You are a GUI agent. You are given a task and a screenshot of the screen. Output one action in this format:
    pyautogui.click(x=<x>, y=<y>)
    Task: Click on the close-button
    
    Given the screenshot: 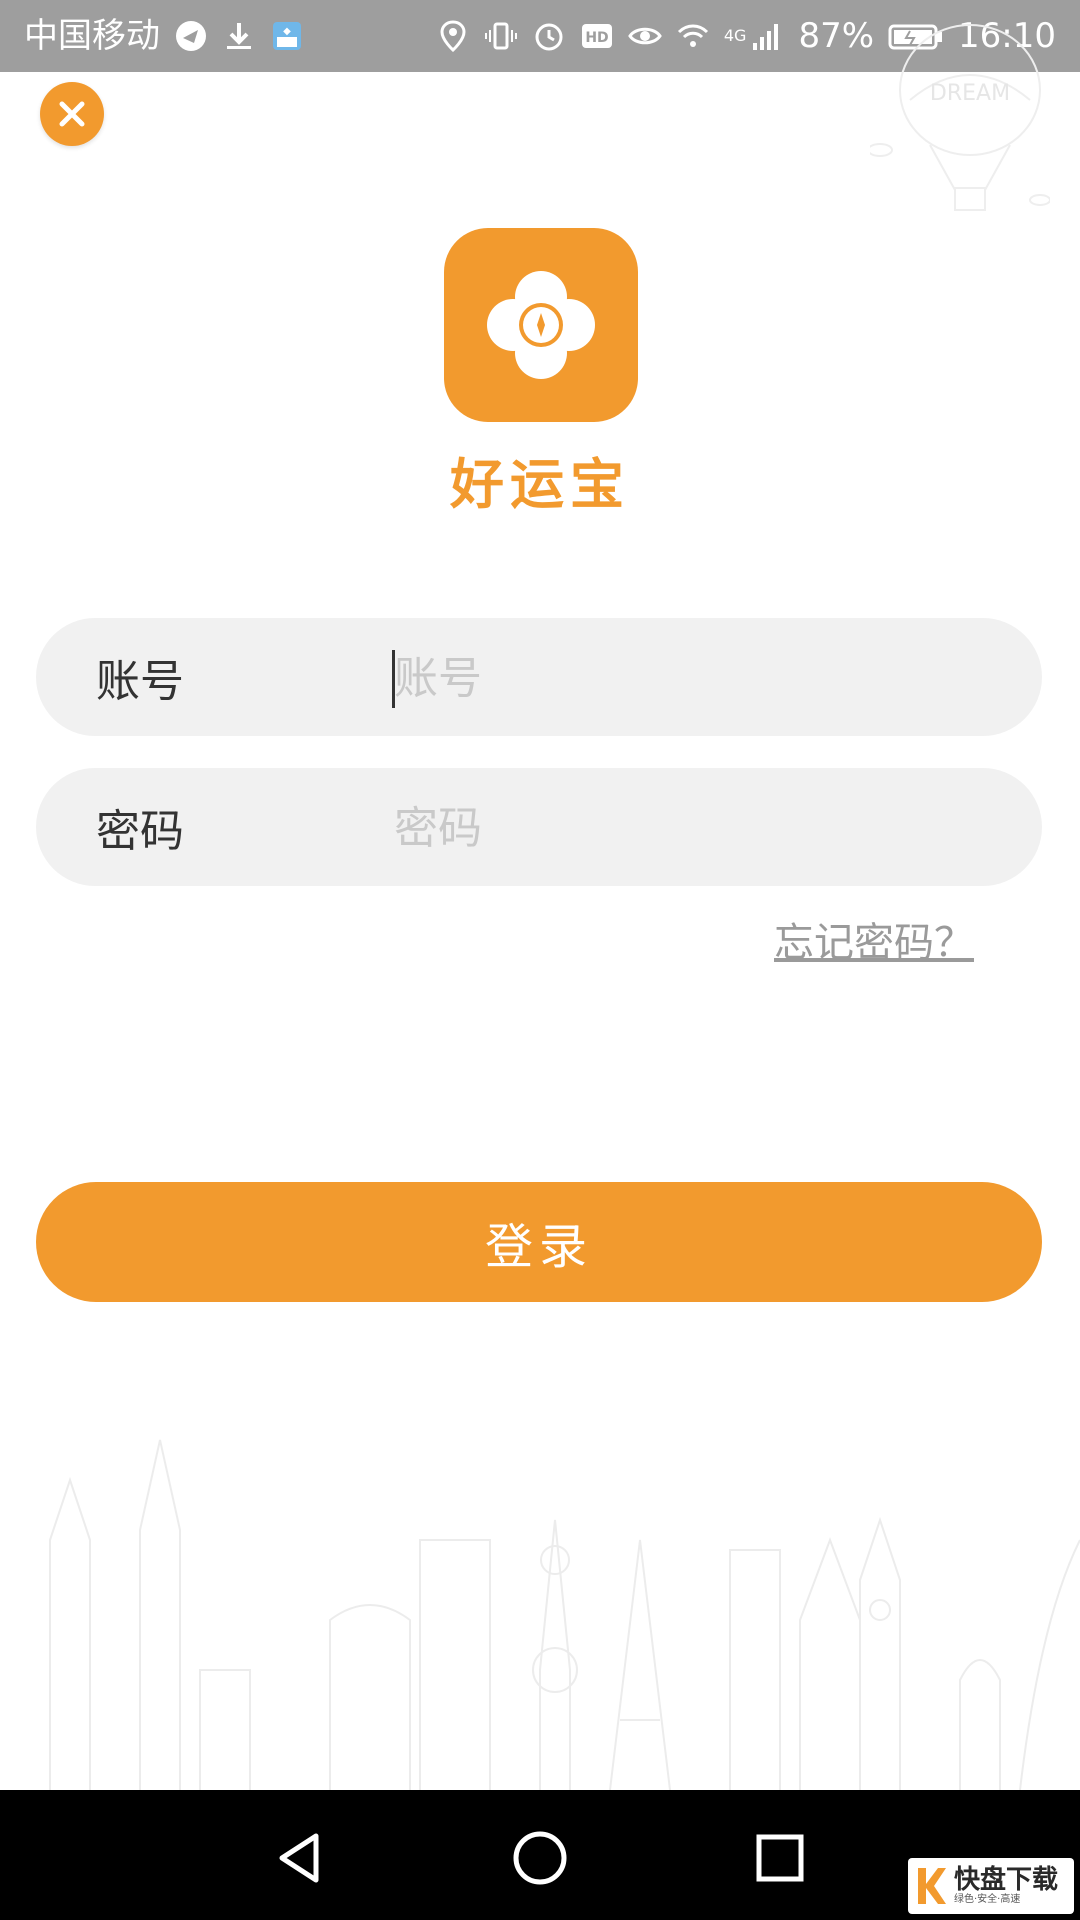 What is the action you would take?
    pyautogui.click(x=72, y=114)
    